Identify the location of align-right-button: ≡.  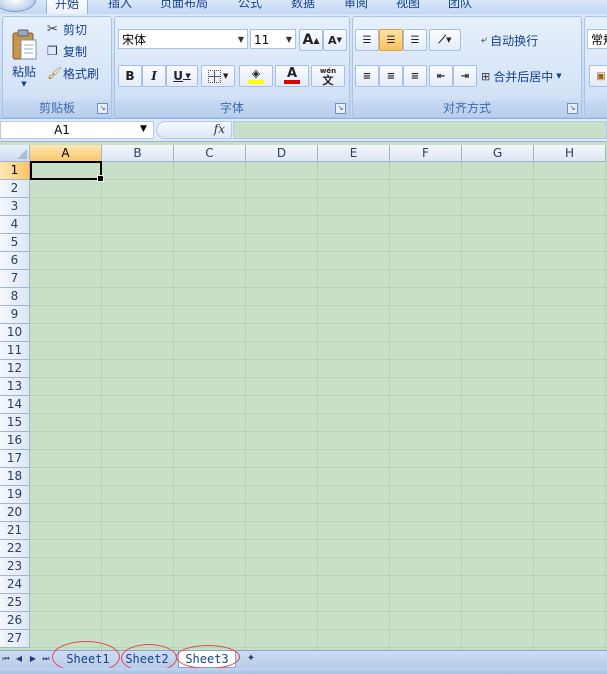
(415, 76).